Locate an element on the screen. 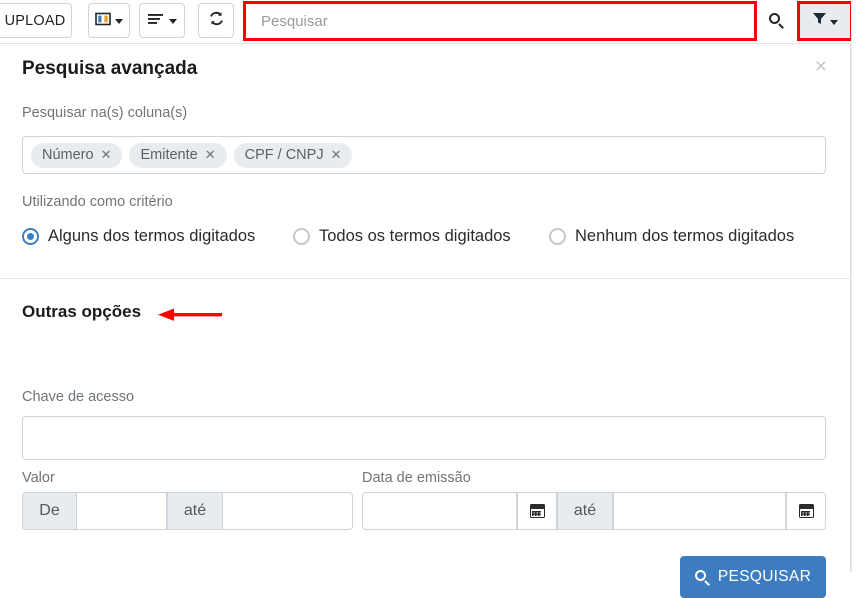  chip-label: Número is located at coordinates (68, 155).